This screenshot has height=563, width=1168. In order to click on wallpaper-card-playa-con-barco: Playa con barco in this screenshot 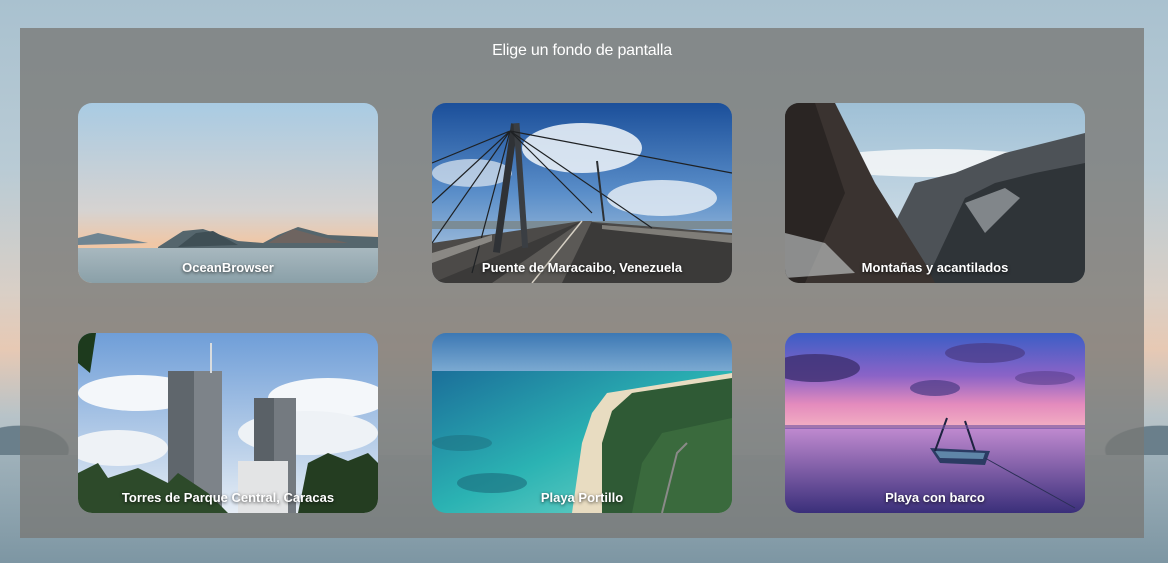, I will do `click(935, 423)`.